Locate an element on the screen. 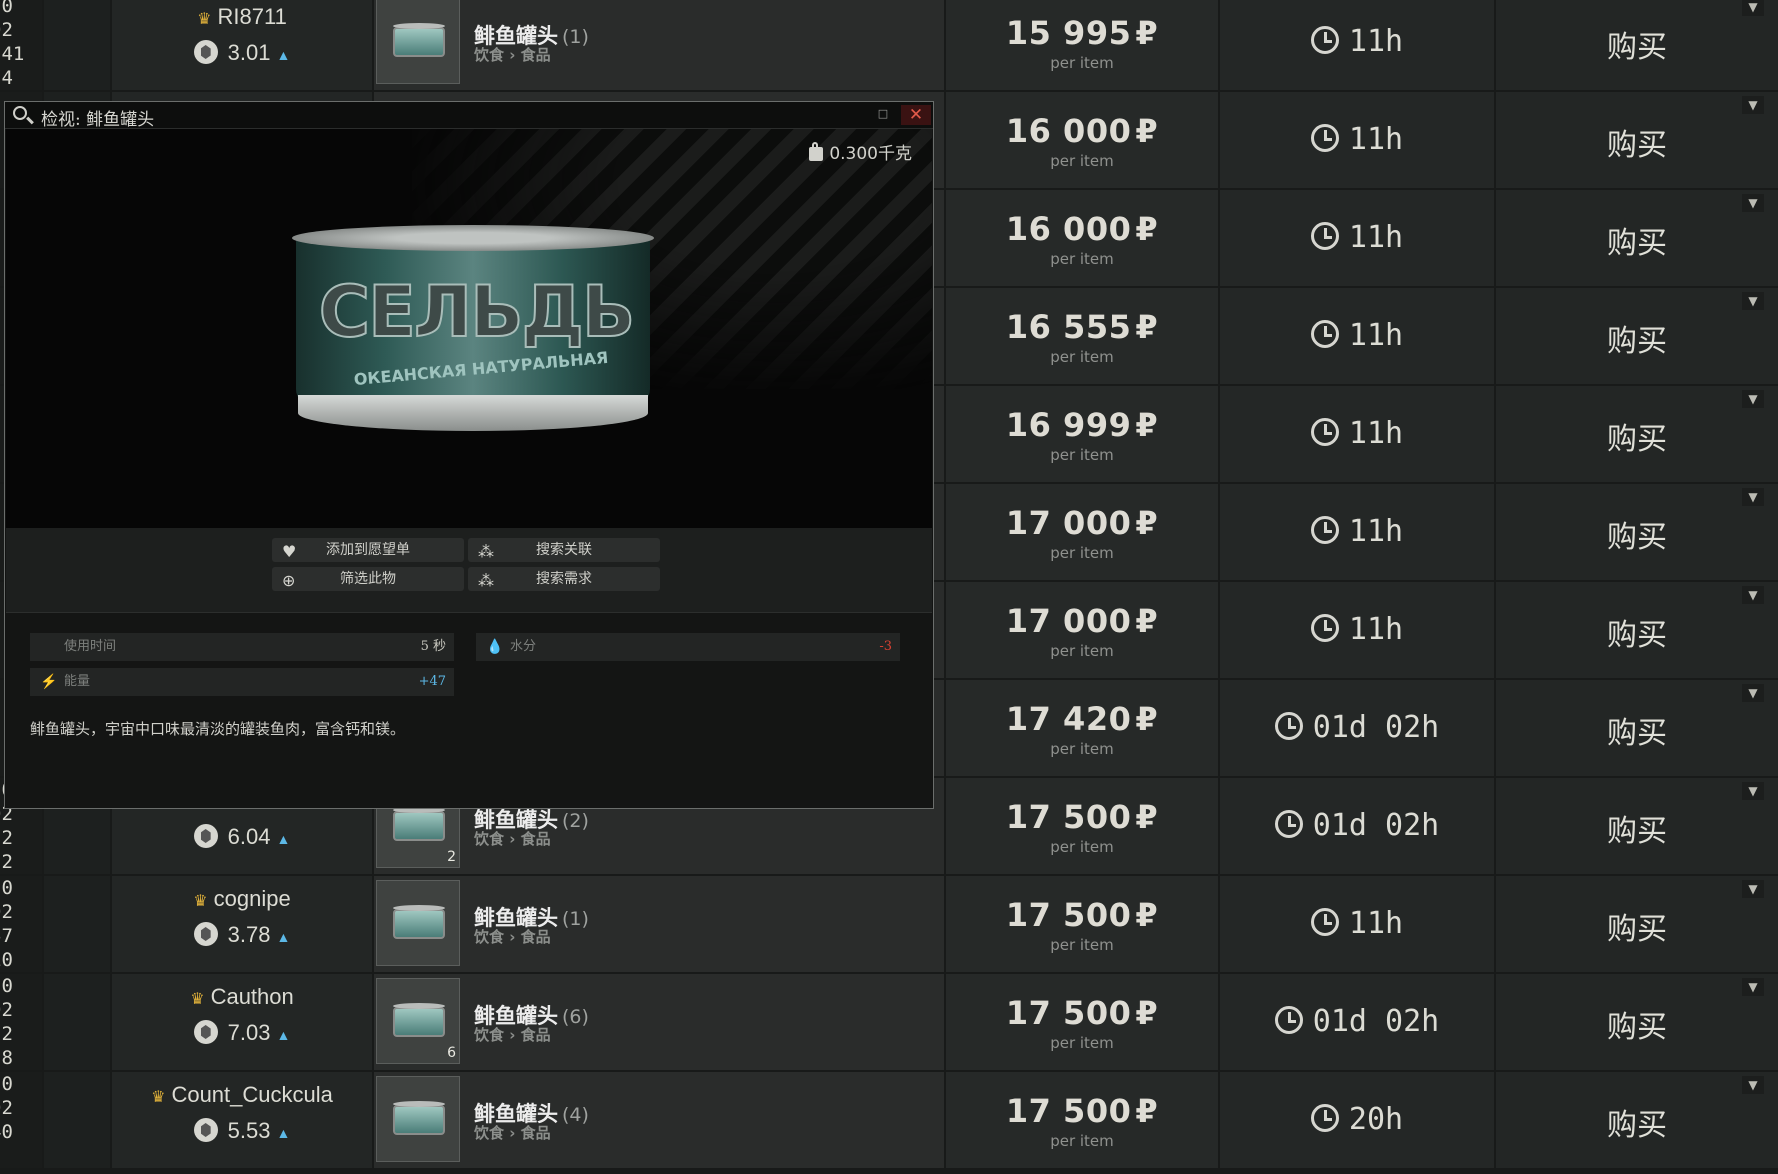  heart-plus-icon: ♥ is located at coordinates (289, 551).